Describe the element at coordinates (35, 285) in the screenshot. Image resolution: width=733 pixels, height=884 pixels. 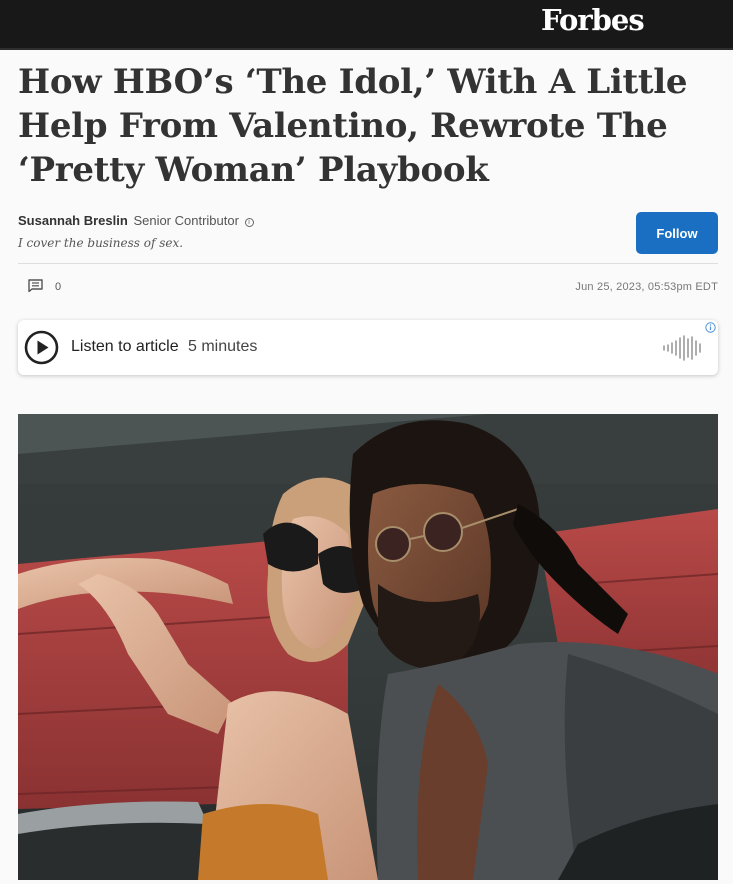
I see `comment-icon` at that location.